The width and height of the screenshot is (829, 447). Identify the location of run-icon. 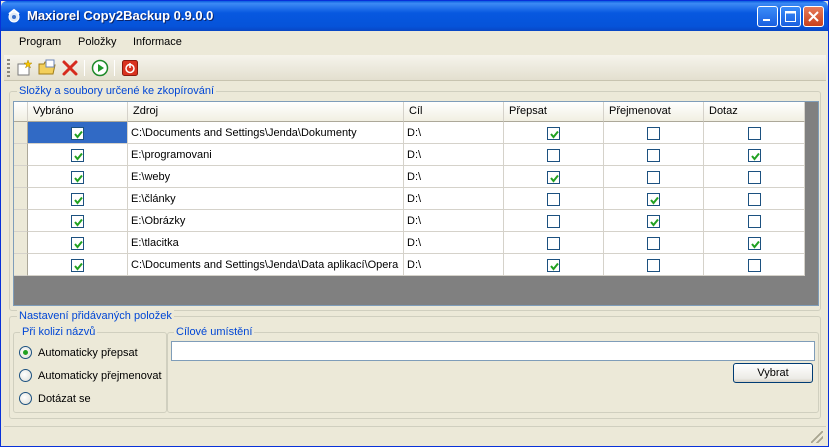
(100, 68).